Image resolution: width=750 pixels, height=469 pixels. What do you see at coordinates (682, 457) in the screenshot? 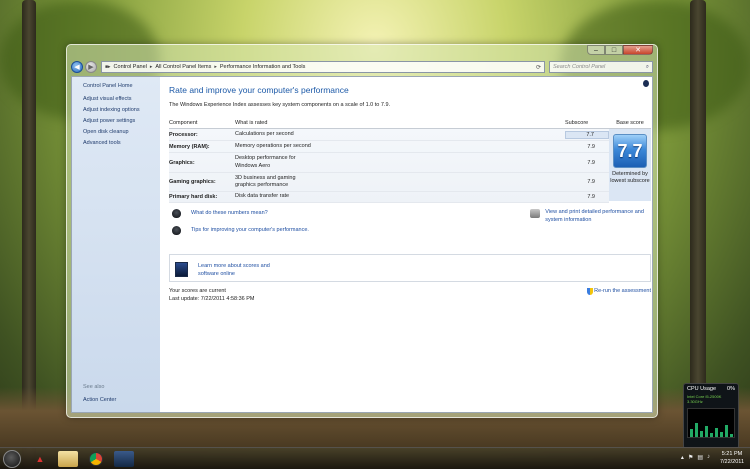
I see `tray-arrow-icon: ▴` at bounding box center [682, 457].